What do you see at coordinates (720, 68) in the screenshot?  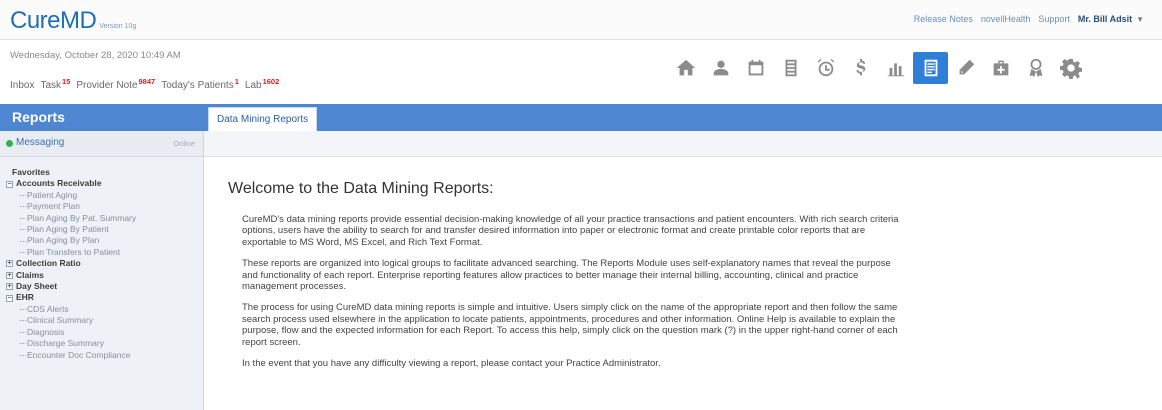 I see `person-icon` at bounding box center [720, 68].